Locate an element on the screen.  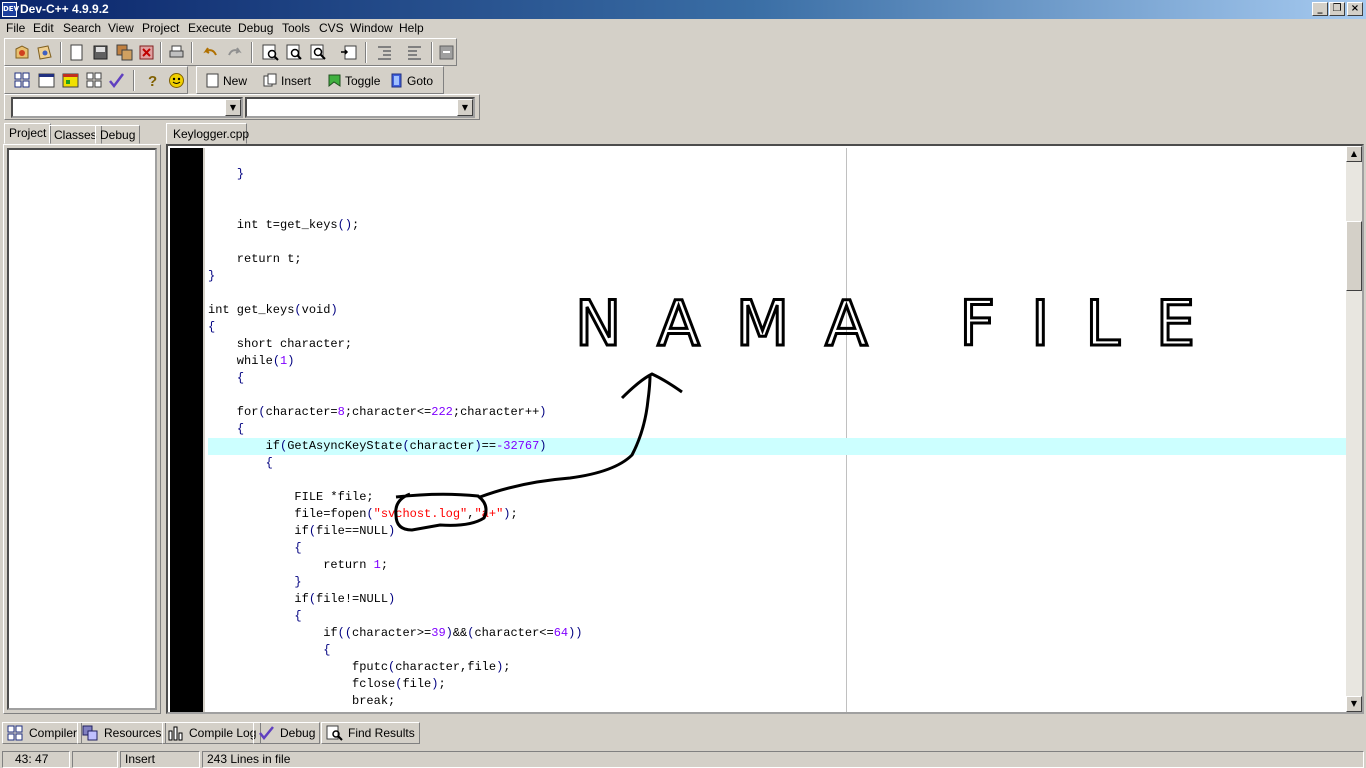
print-icon is located at coordinates (176, 52).